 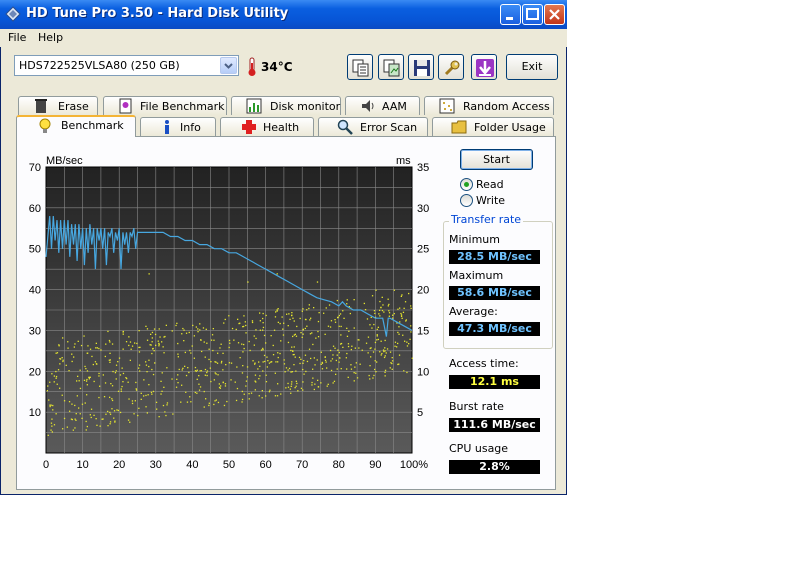 I want to click on save-button, so click(x=421, y=67).